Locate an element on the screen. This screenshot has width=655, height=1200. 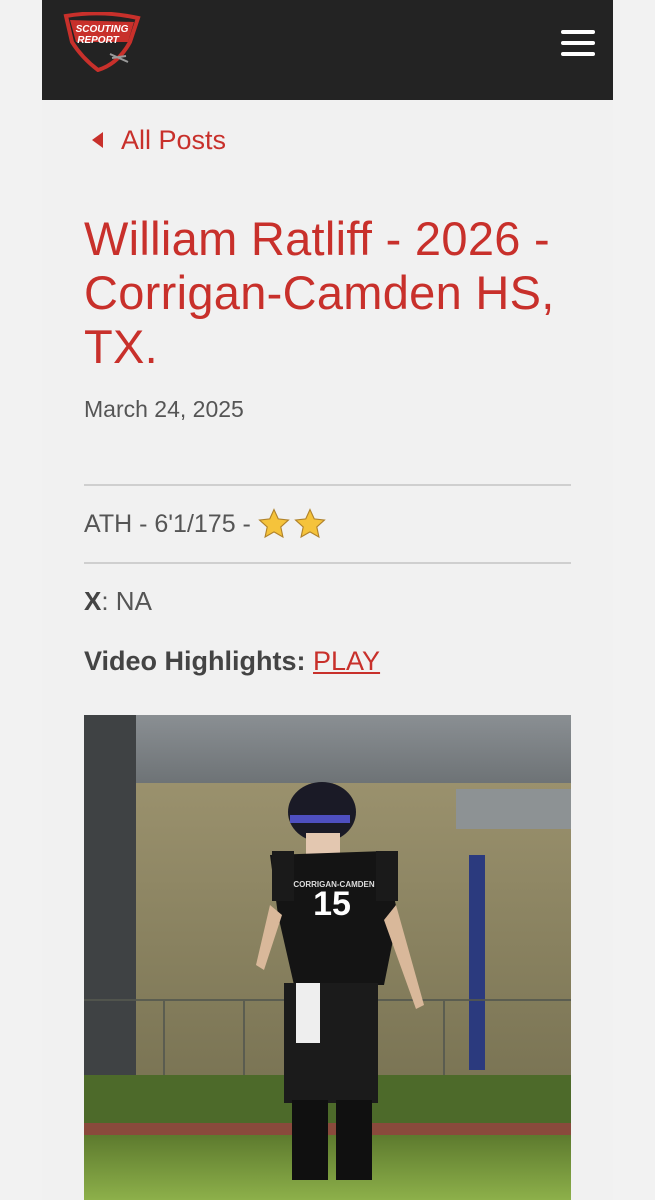
shield-logo-icon: SCOUTING REPORT is located at coordinates (102, 42).